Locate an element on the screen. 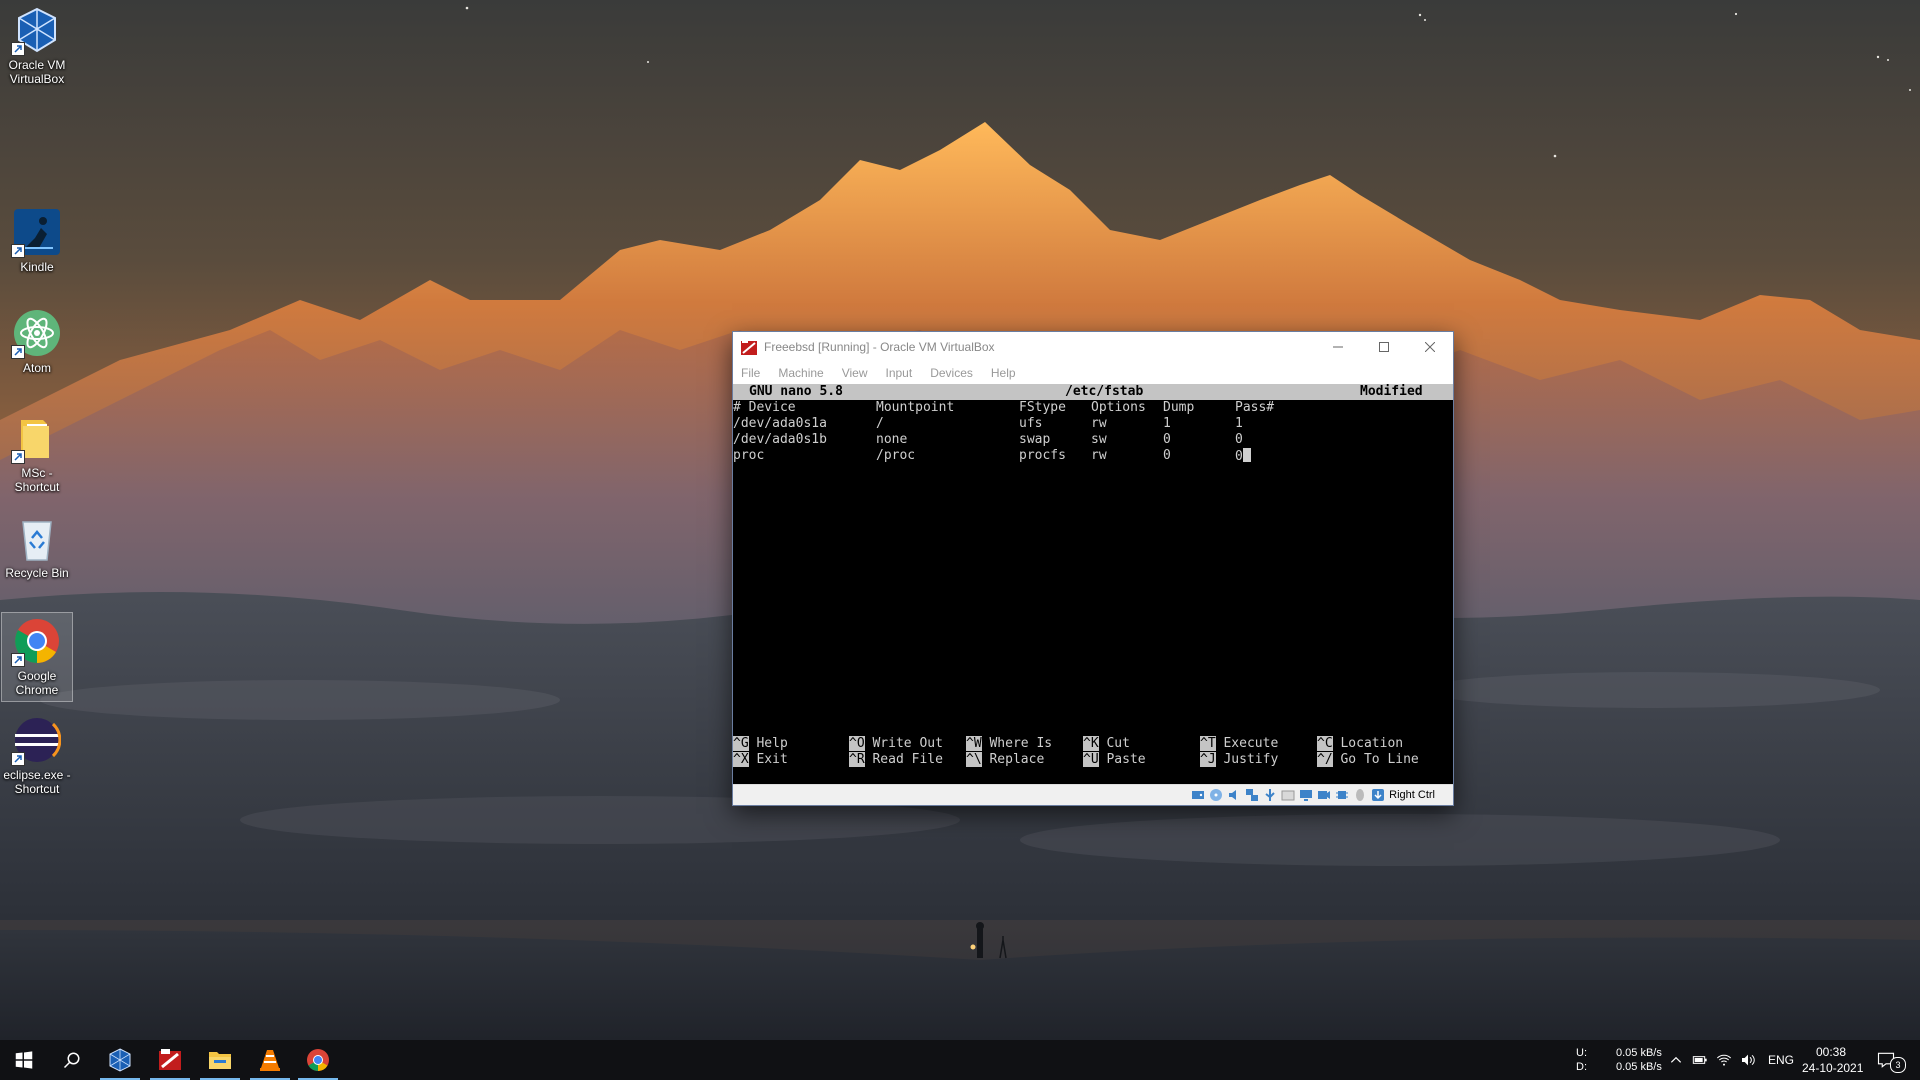 Image resolution: width=1920 pixels, height=1080 pixels. taskbar-file-explorer is located at coordinates (220, 1060).